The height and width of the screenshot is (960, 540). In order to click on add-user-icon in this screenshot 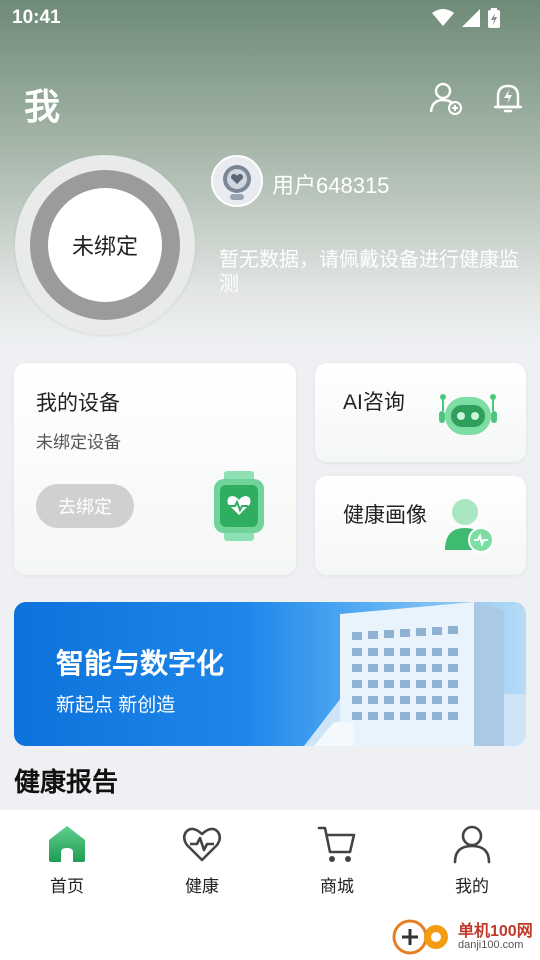, I will do `click(446, 98)`.